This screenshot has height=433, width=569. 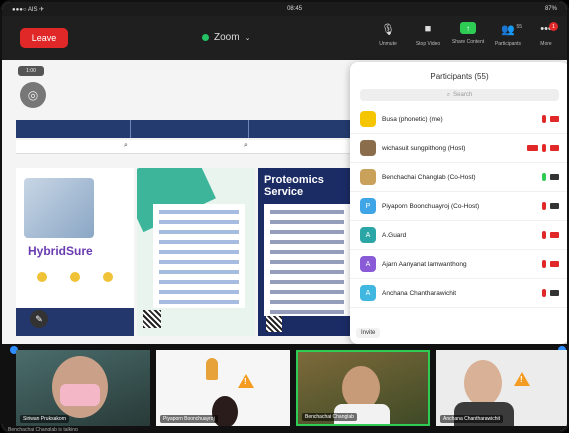 What do you see at coordinates (412, 119) in the screenshot?
I see `participant-name: Busa (phonetic) (me)` at bounding box center [412, 119].